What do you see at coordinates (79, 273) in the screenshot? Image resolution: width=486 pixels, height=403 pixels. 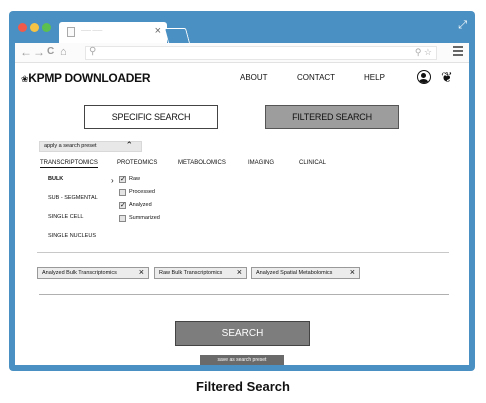 I see `chip-label: Analyzed Bulk Transcriptomics` at bounding box center [79, 273].